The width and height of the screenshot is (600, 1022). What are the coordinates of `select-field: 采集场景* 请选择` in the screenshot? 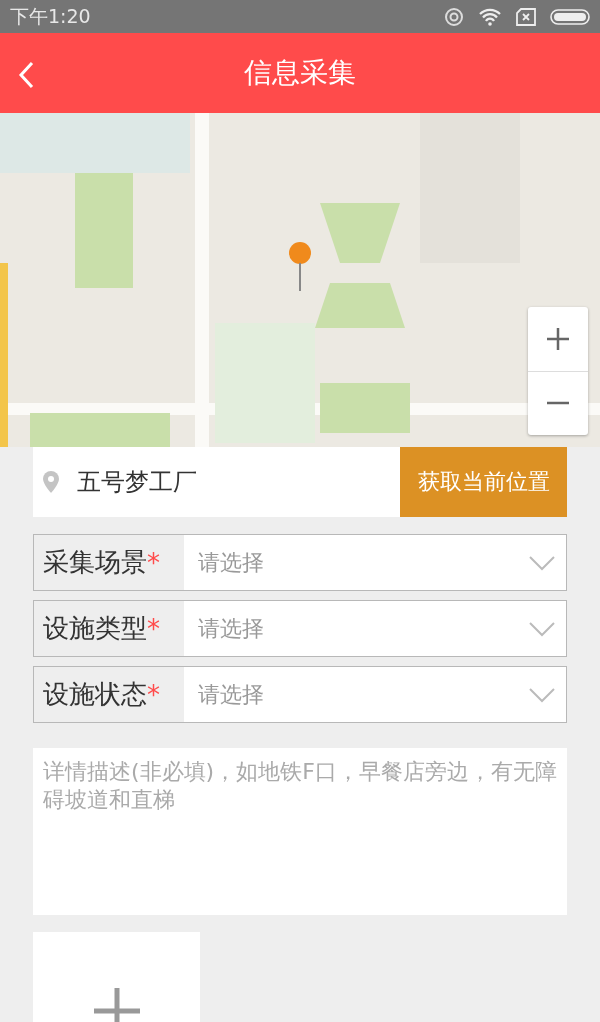 It's located at (300, 562).